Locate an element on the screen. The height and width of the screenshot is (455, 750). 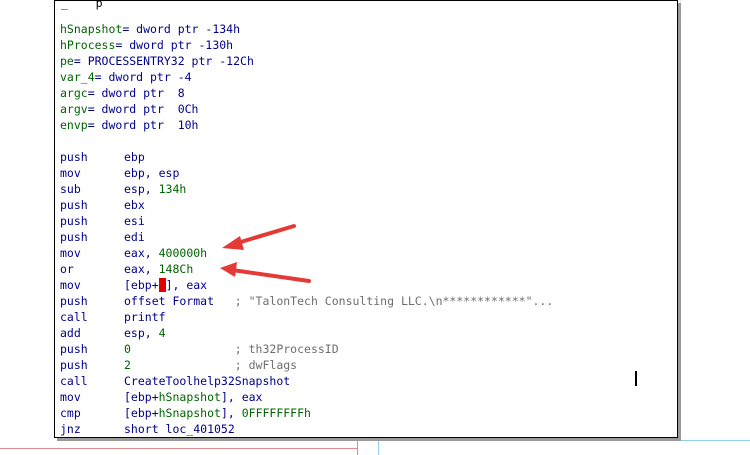
instruction-line: mov [ebp+X], eax is located at coordinates (368, 285).